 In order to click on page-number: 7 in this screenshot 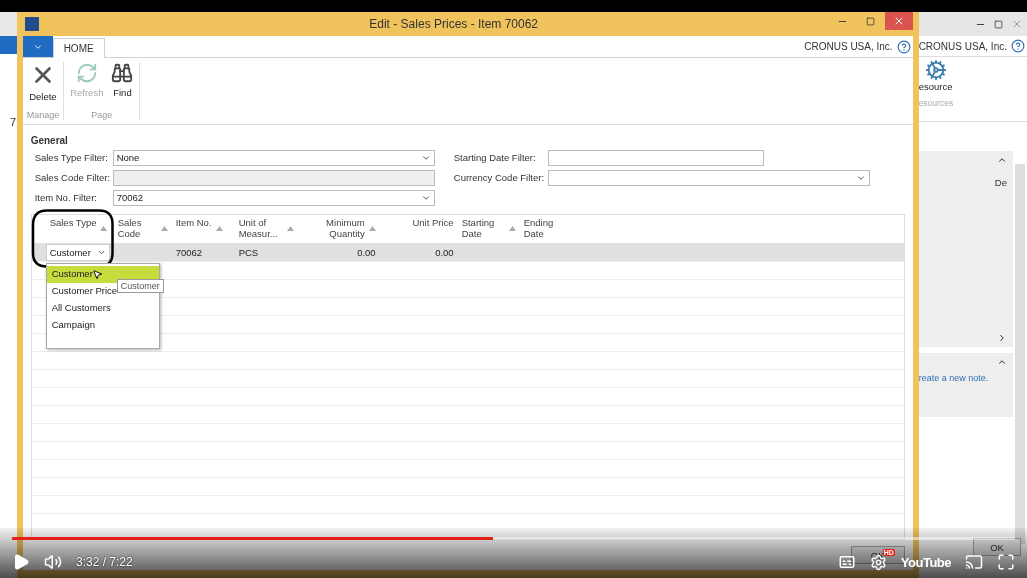, I will do `click(13, 122)`.